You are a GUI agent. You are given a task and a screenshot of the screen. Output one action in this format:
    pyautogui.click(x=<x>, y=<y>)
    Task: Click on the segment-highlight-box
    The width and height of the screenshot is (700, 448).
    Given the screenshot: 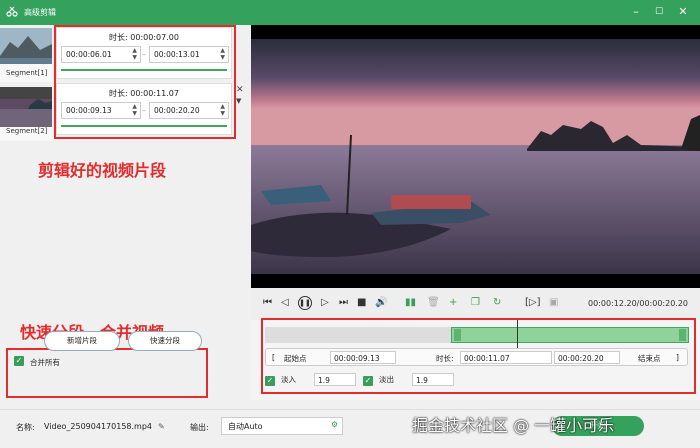 What is the action you would take?
    pyautogui.click(x=145, y=82)
    